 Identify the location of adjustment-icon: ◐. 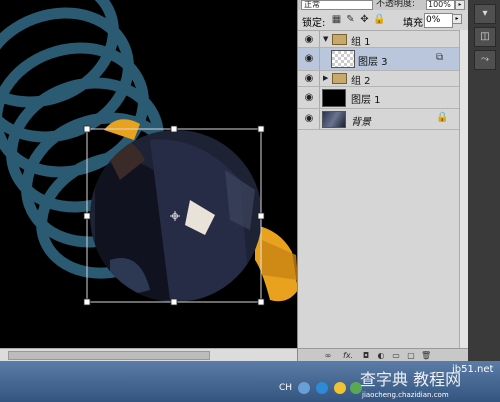
(381, 355).